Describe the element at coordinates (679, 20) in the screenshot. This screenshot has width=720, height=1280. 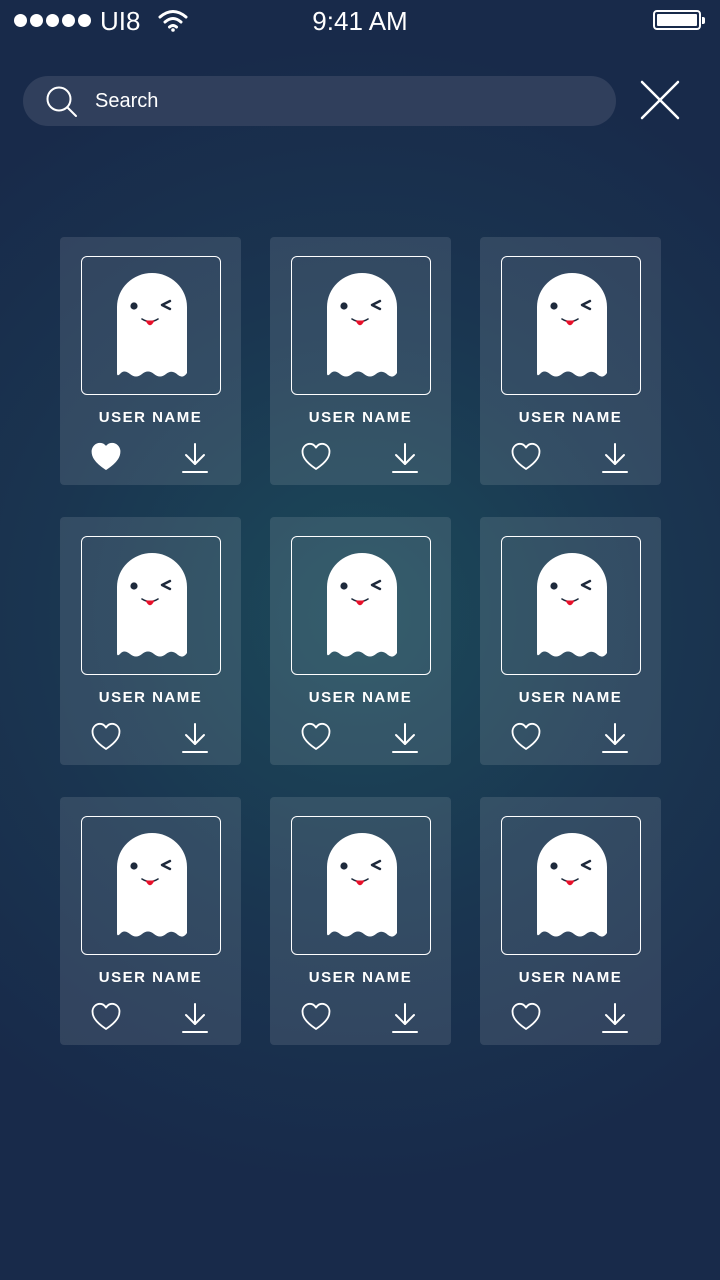
I see `battery-icon` at that location.